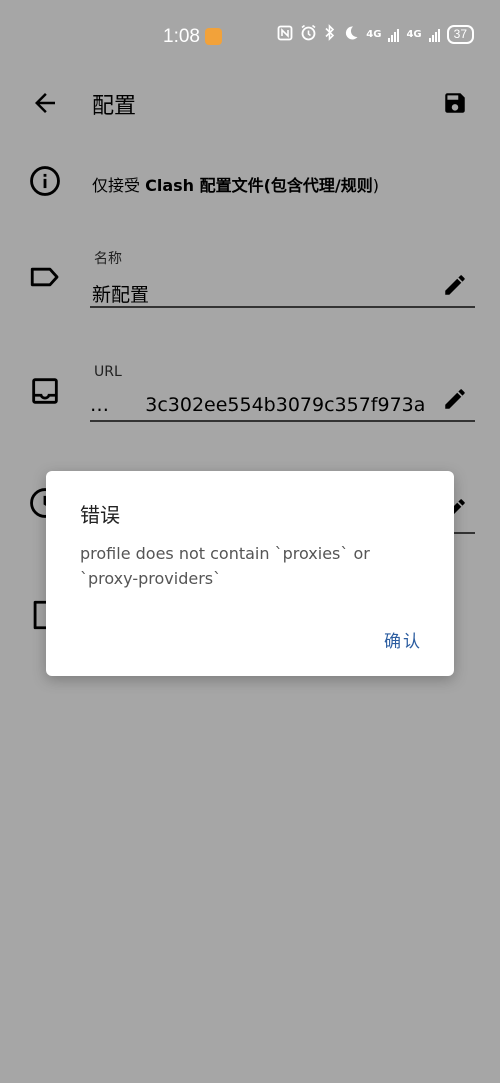 The image size is (500, 1083). Describe the element at coordinates (108, 372) in the screenshot. I see `url-field-label: URL` at that location.